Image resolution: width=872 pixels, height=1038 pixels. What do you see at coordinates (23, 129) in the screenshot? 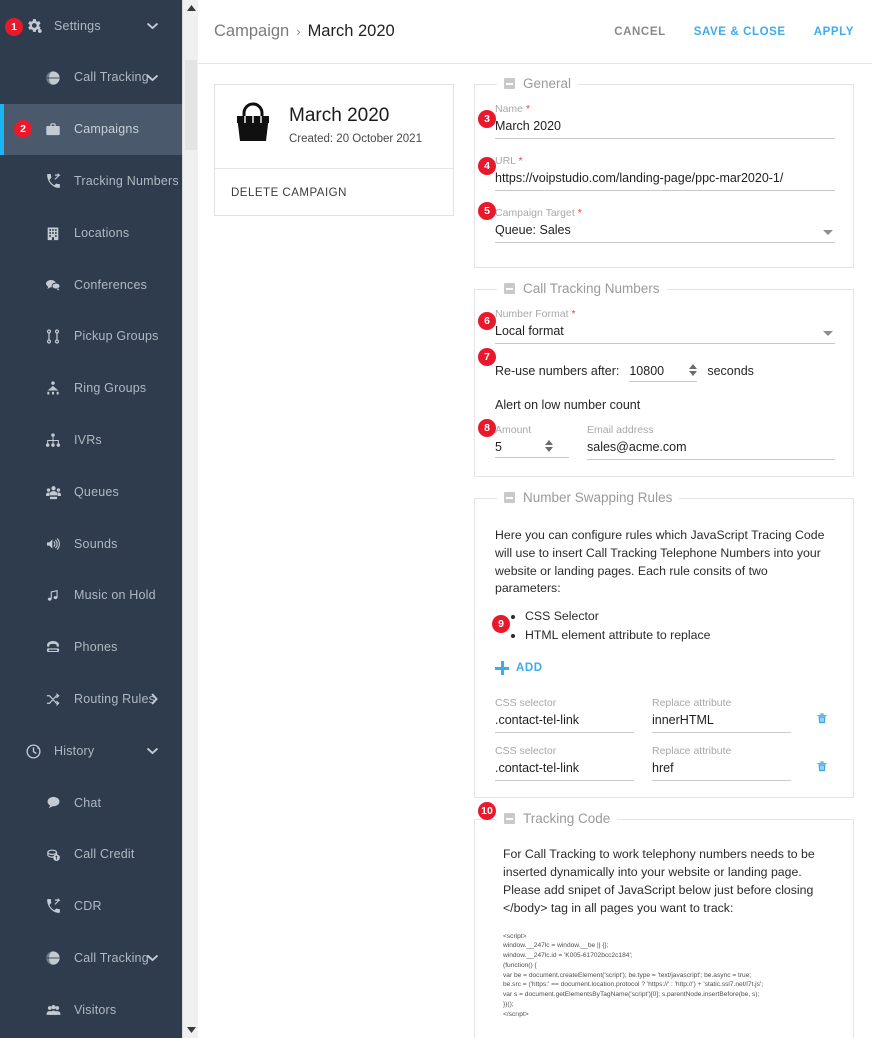
I see `step-marker-2: 2` at bounding box center [23, 129].